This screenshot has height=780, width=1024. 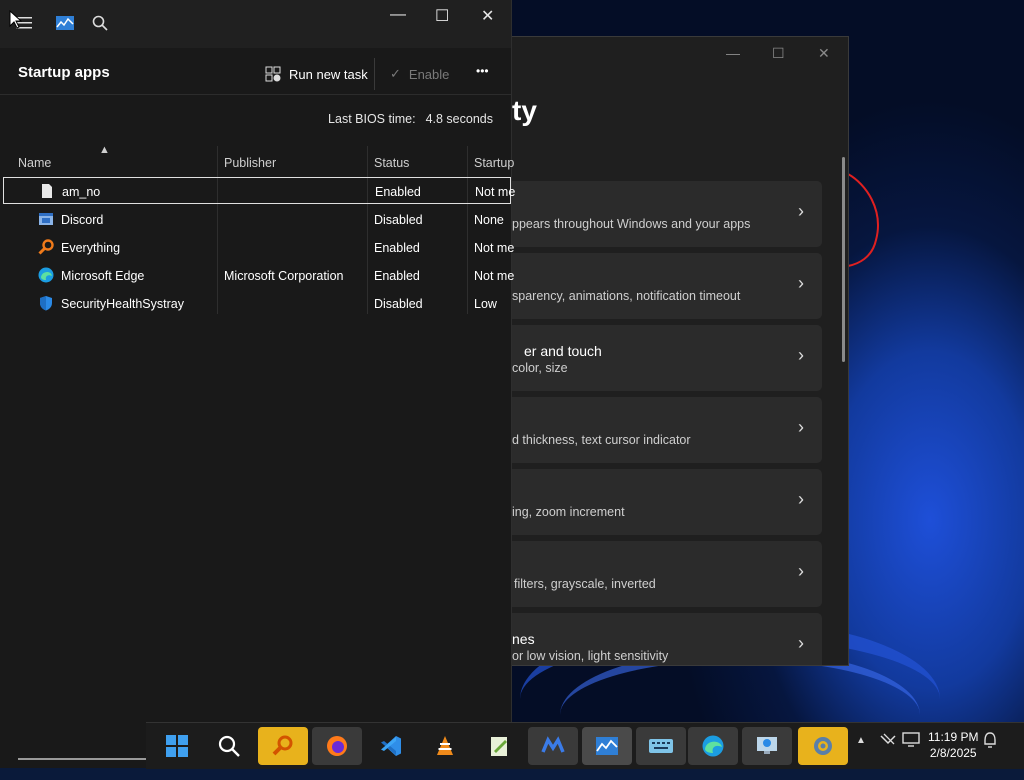 I want to click on display-icon, so click(x=911, y=740).